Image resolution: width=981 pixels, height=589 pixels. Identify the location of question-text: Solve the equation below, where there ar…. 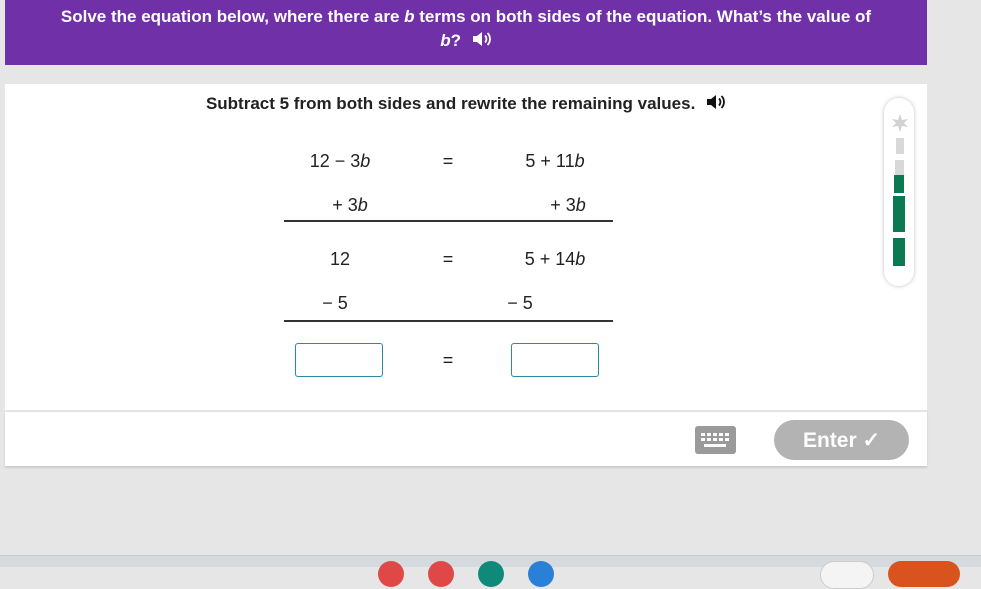
(466, 16).